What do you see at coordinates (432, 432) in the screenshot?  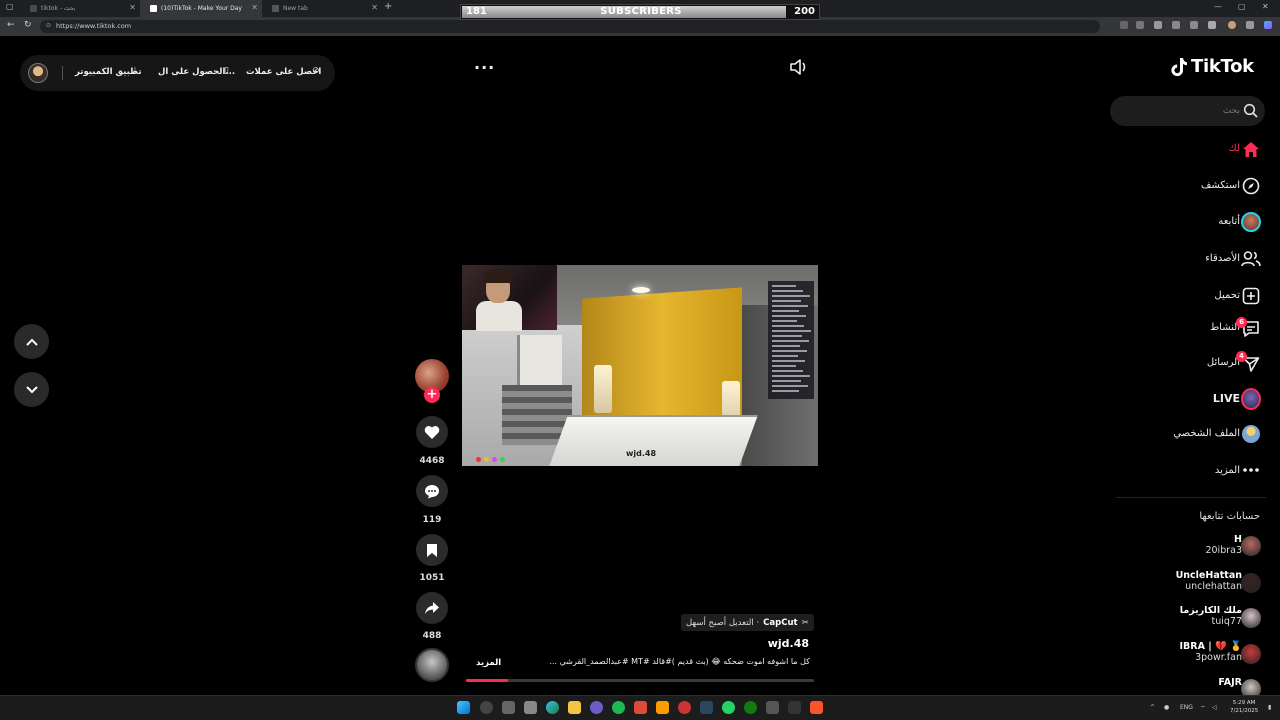 I see `like-button` at bounding box center [432, 432].